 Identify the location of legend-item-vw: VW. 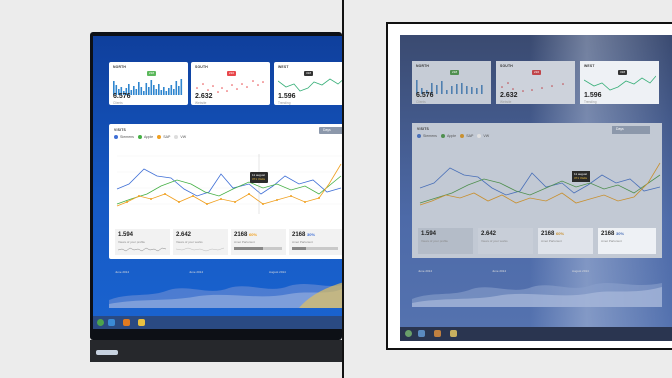
(180, 137).